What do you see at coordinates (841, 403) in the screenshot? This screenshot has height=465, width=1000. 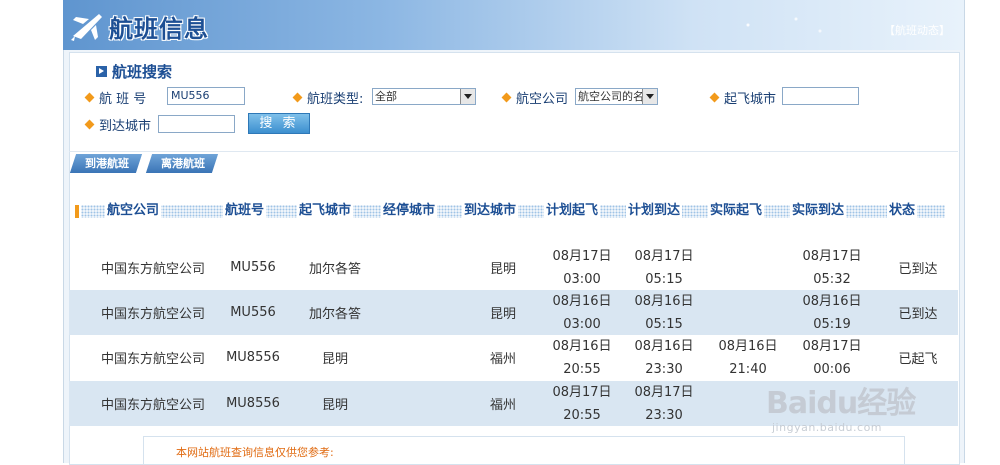 I see `watermark-brand: Baidu经验` at bounding box center [841, 403].